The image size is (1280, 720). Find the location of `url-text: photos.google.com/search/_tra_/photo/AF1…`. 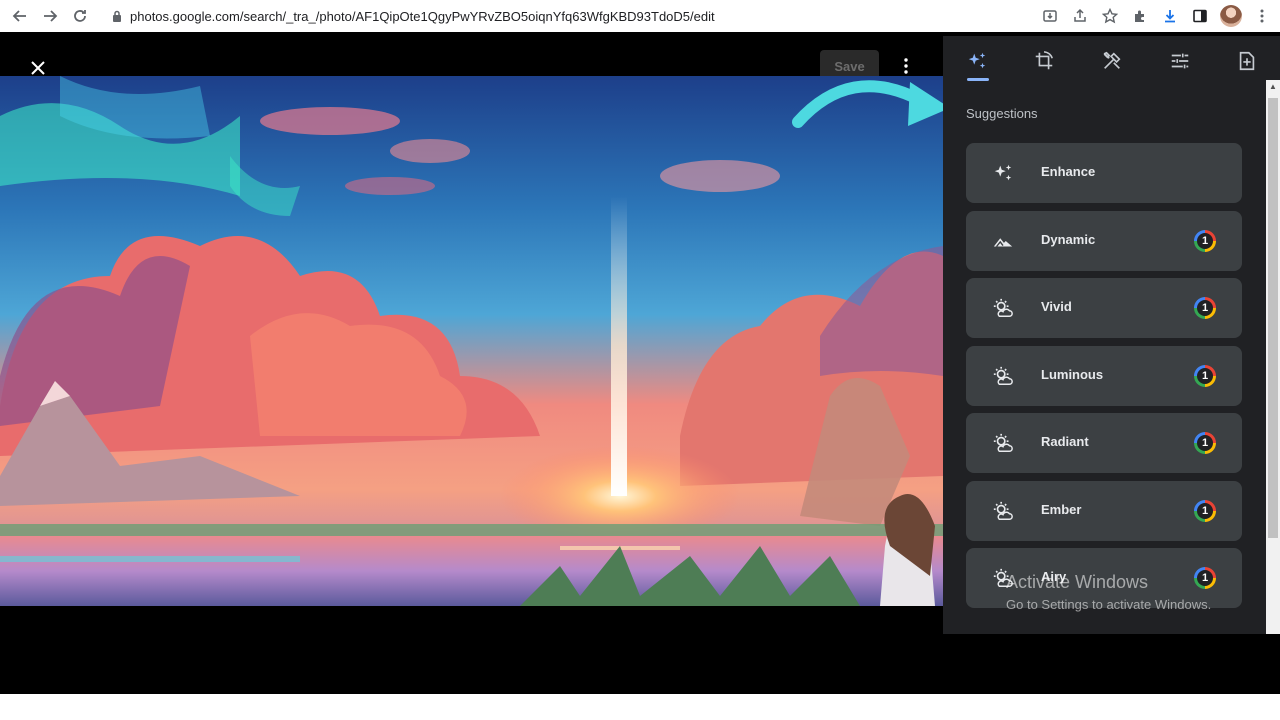

url-text: photos.google.com/search/_tra_/photo/AF1… is located at coordinates (422, 16).